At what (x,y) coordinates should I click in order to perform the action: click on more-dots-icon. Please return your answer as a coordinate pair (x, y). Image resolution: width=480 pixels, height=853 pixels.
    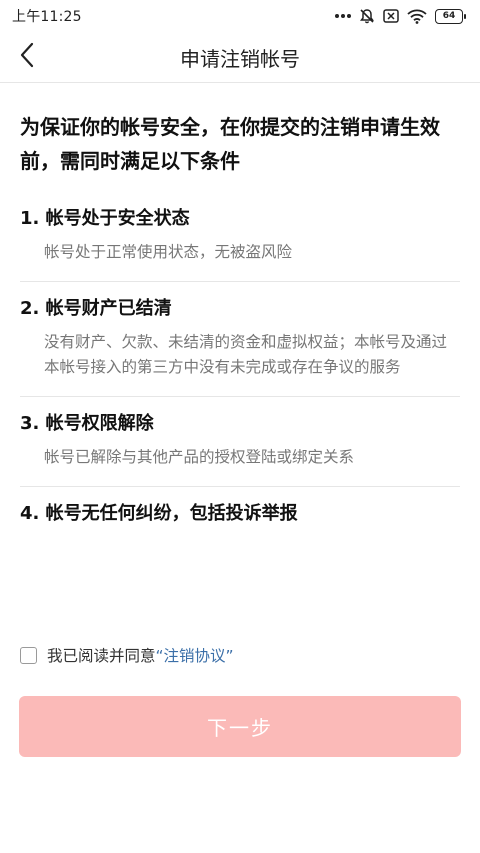
    Looking at the image, I should click on (343, 16).